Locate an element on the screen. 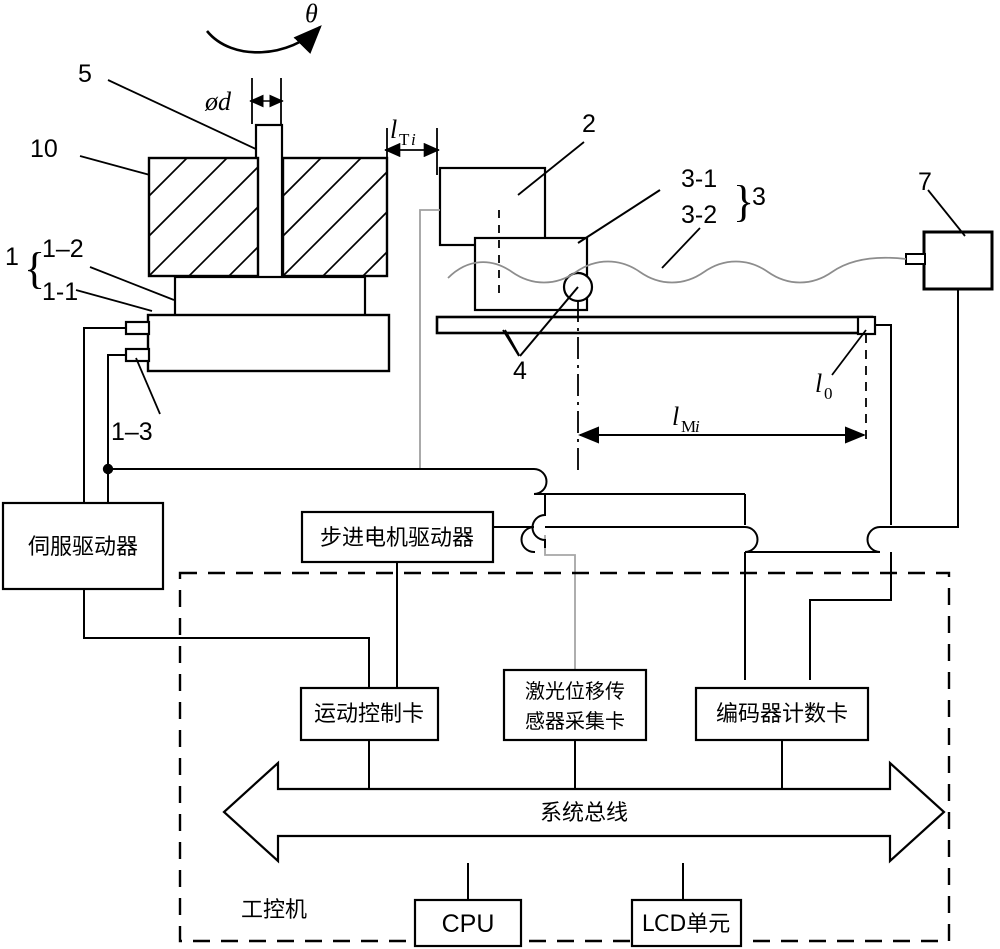 The height and width of the screenshot is (949, 1000). svg-text: T is located at coordinates (404, 139).